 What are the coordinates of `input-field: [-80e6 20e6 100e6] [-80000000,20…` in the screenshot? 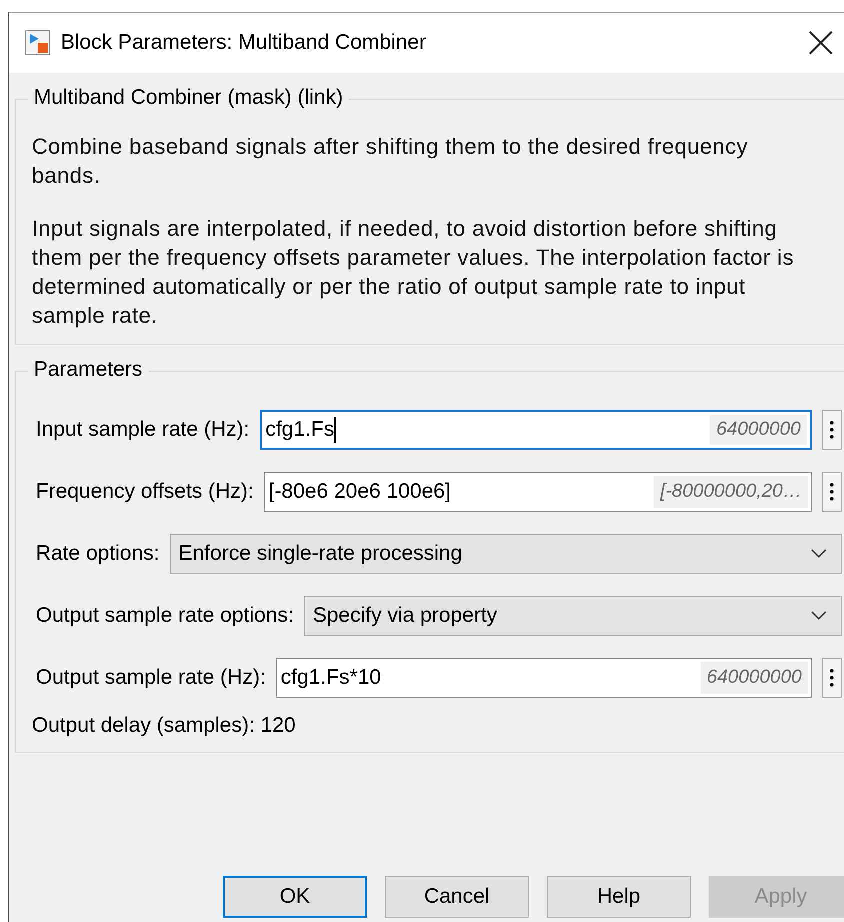 It's located at (538, 492).